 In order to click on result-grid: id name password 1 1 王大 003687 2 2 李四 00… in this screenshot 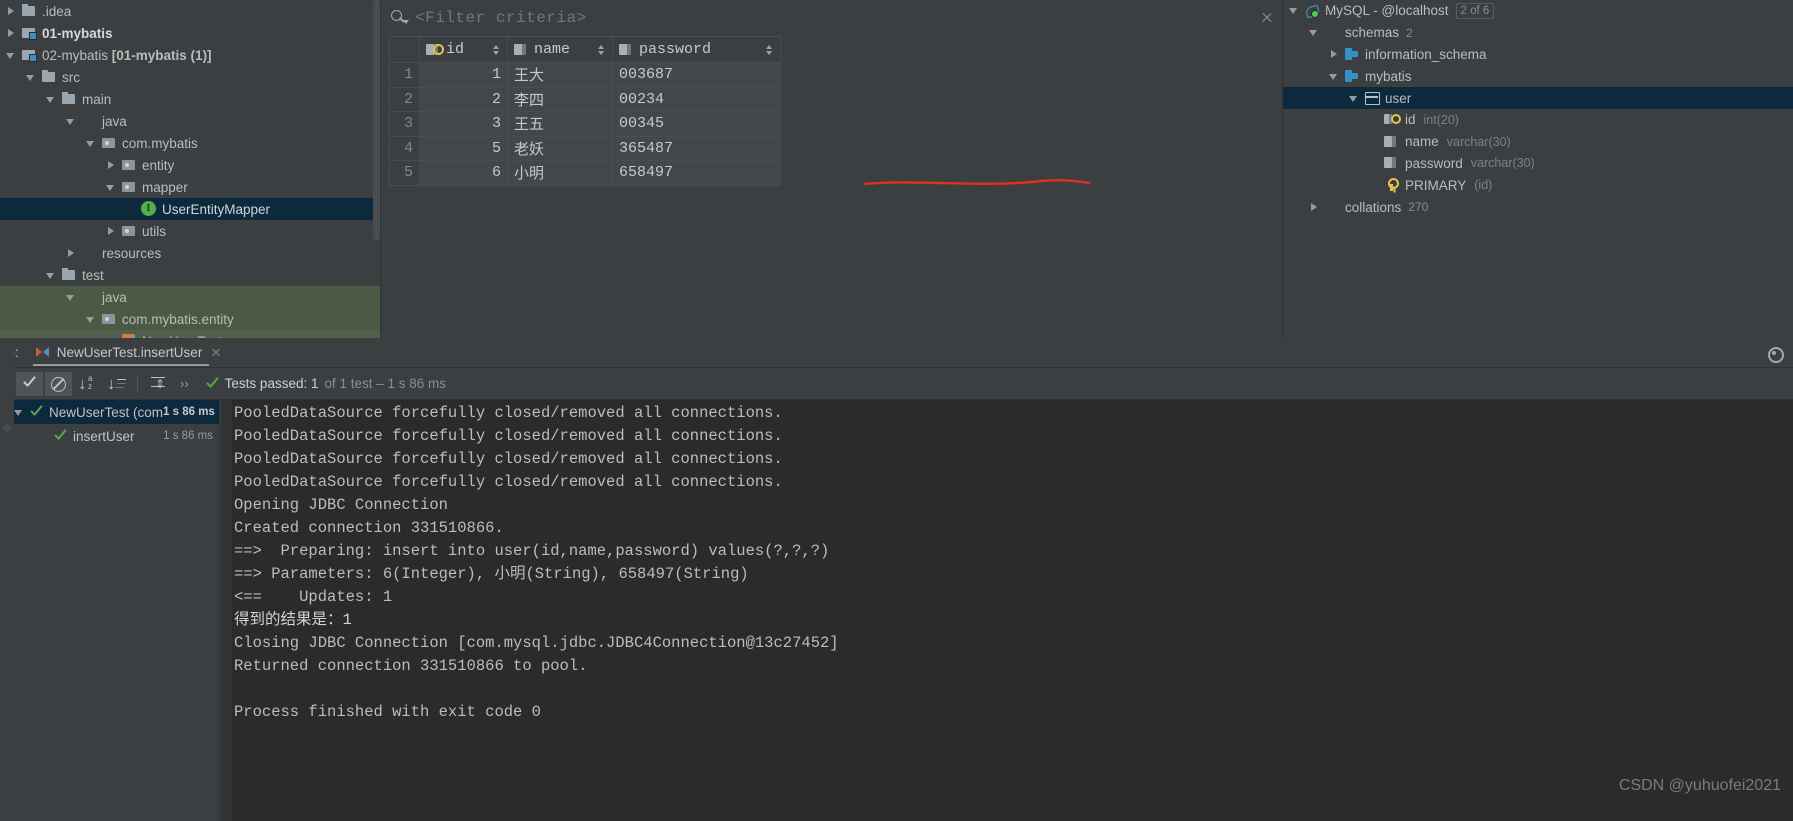, I will do `click(585, 111)`.